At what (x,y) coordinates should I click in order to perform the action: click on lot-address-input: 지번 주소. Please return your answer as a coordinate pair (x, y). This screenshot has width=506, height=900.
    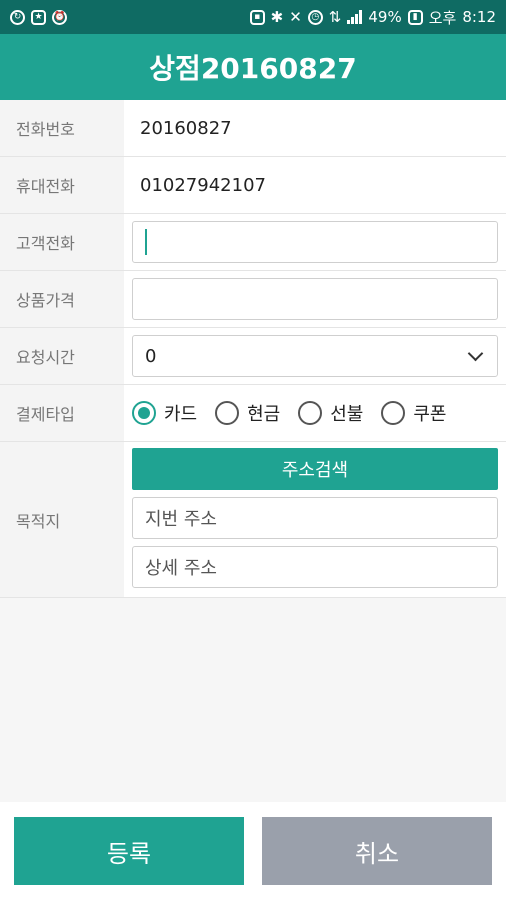
    Looking at the image, I should click on (315, 518).